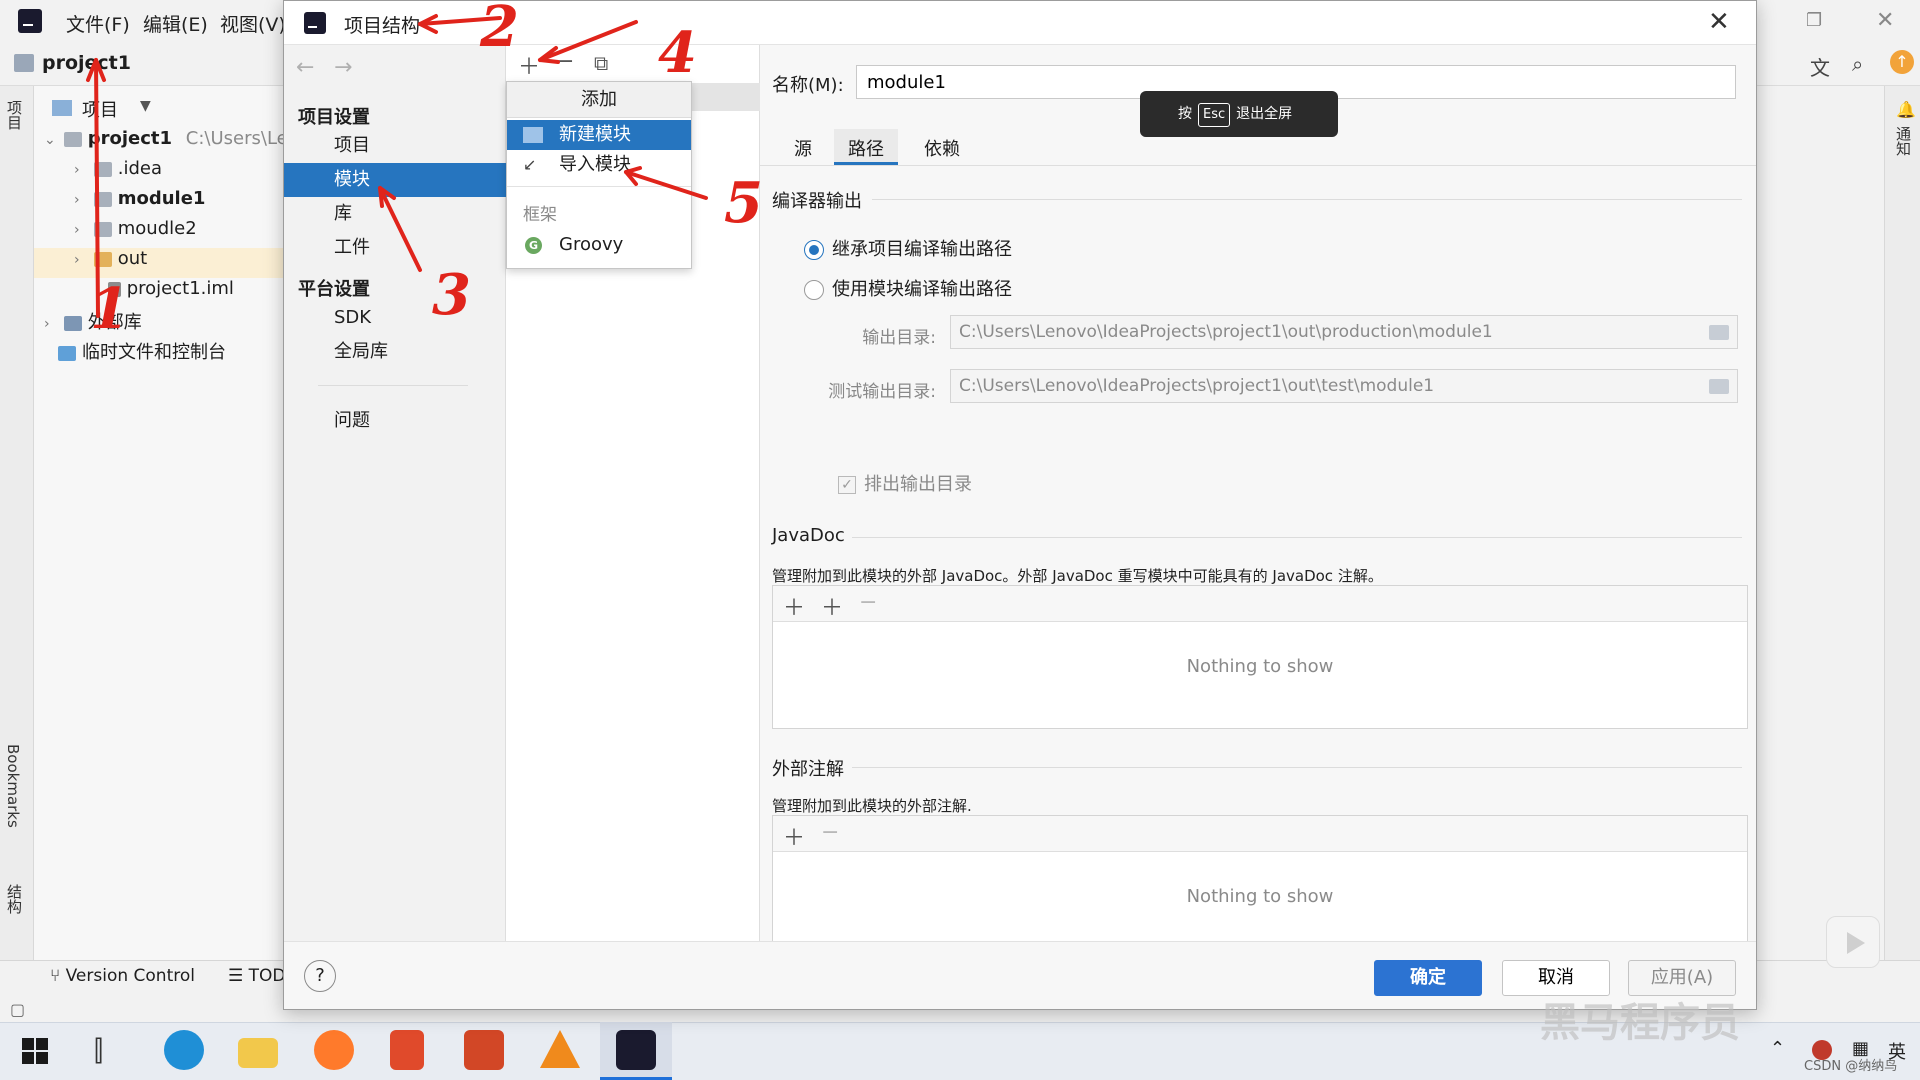  I want to click on annotation-number-3: 3, so click(451, 295).